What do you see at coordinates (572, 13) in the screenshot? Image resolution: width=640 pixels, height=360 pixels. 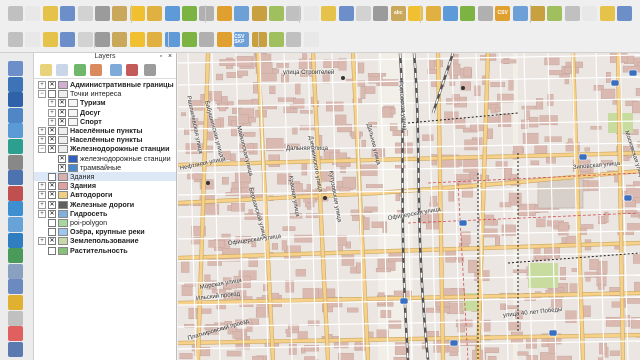 I see `edit-pen-icon` at bounding box center [572, 13].